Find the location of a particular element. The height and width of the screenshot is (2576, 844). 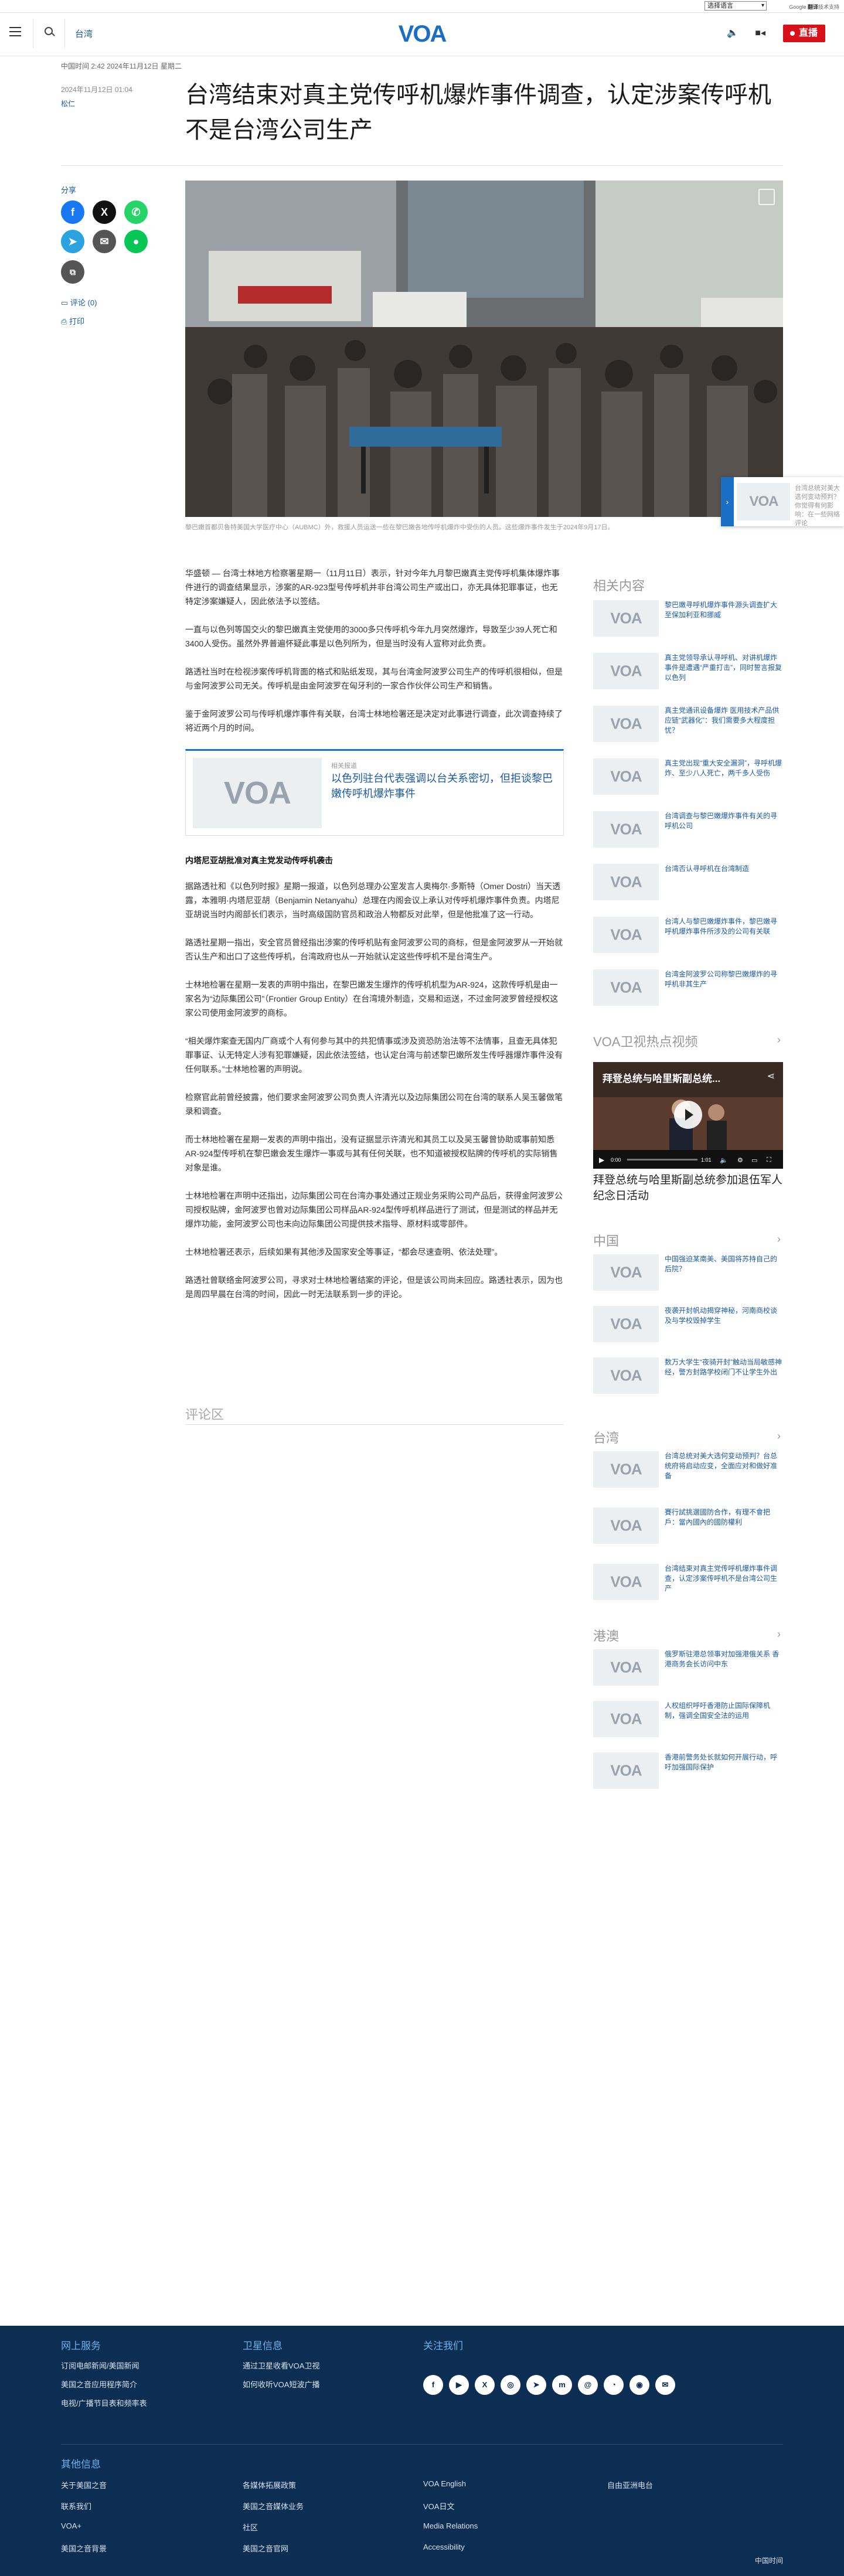

sticky-related-widget: › VOA 台湾总统对美大选何变动预判？你觉得有何影响：在一些网络评论 is located at coordinates (783, 502).